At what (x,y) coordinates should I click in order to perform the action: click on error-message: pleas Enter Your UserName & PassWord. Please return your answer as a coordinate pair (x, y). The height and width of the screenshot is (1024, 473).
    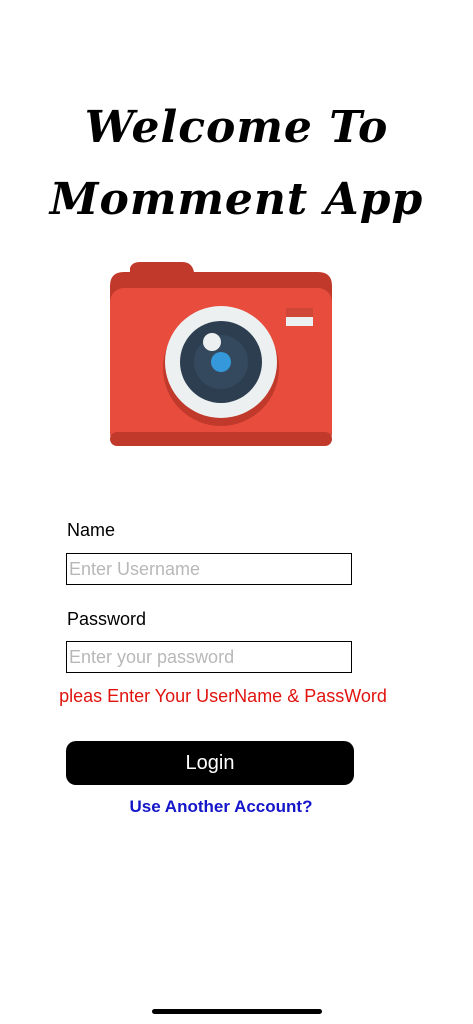
    Looking at the image, I should click on (223, 696).